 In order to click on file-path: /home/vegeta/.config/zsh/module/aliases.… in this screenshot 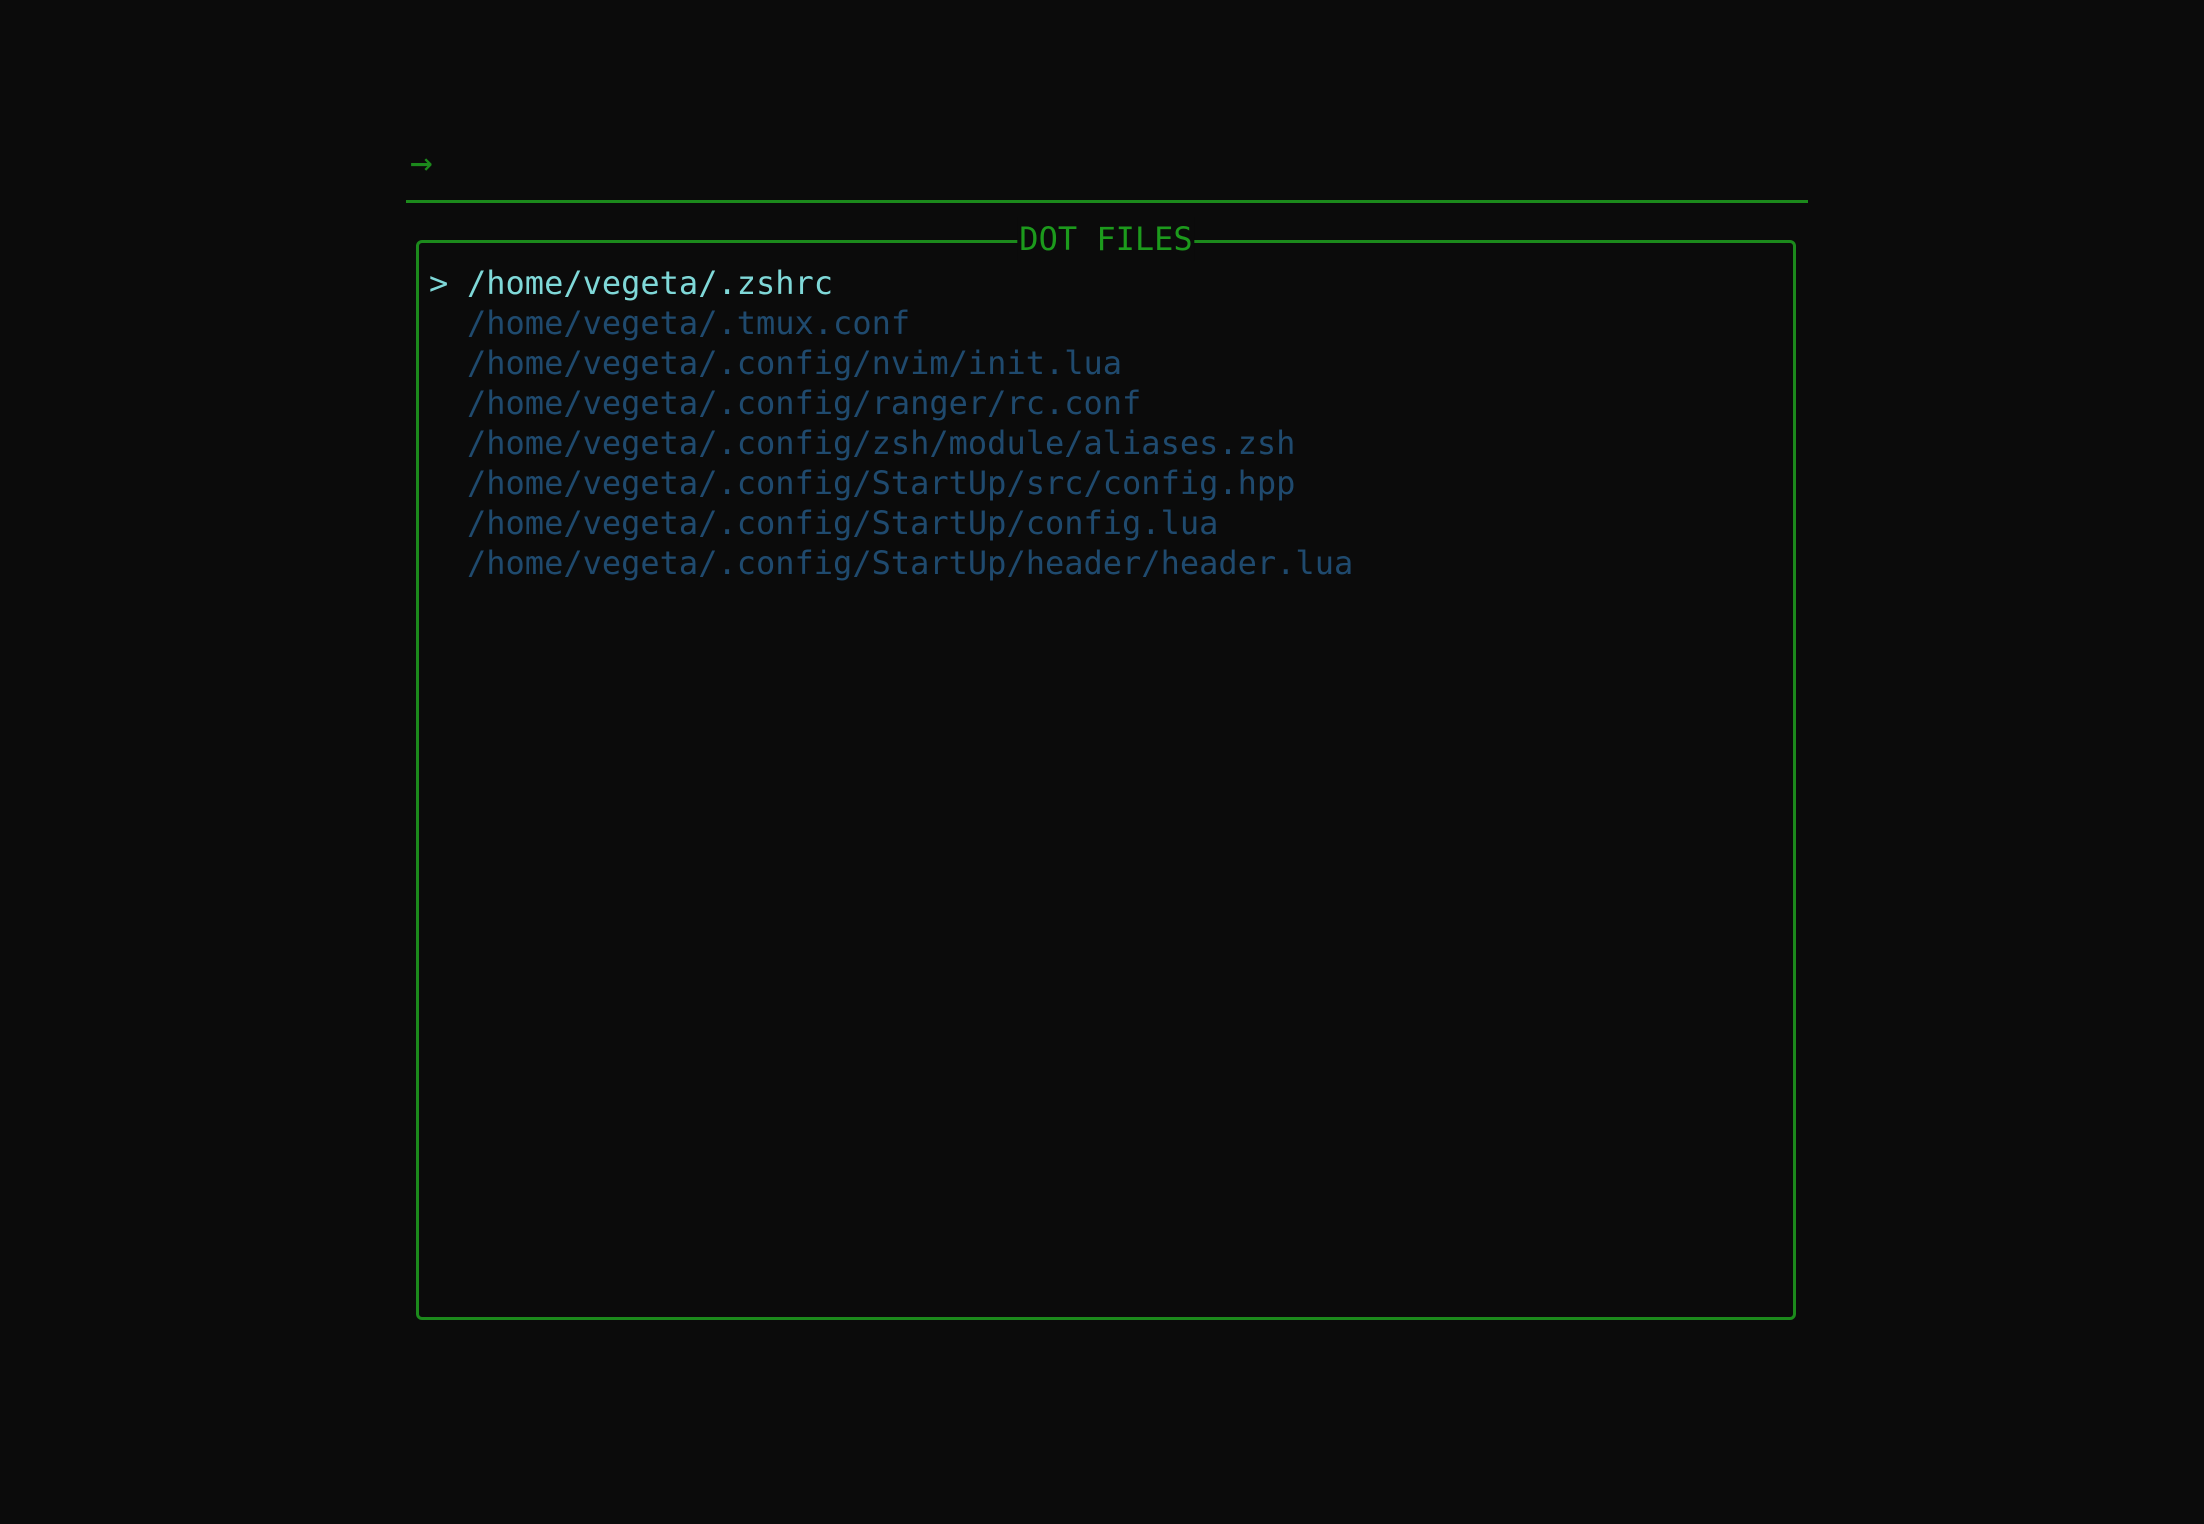, I will do `click(881, 443)`.